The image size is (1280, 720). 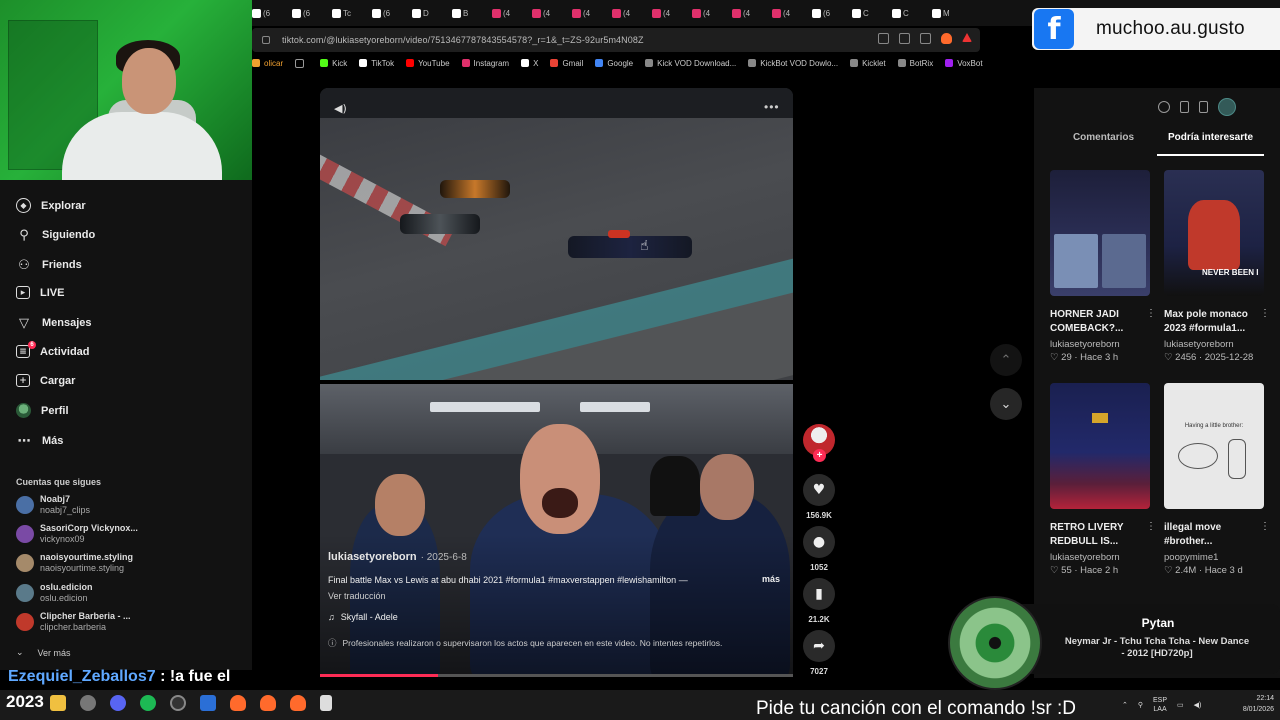 I want to click on save-button: ▮, so click(x=819, y=594).